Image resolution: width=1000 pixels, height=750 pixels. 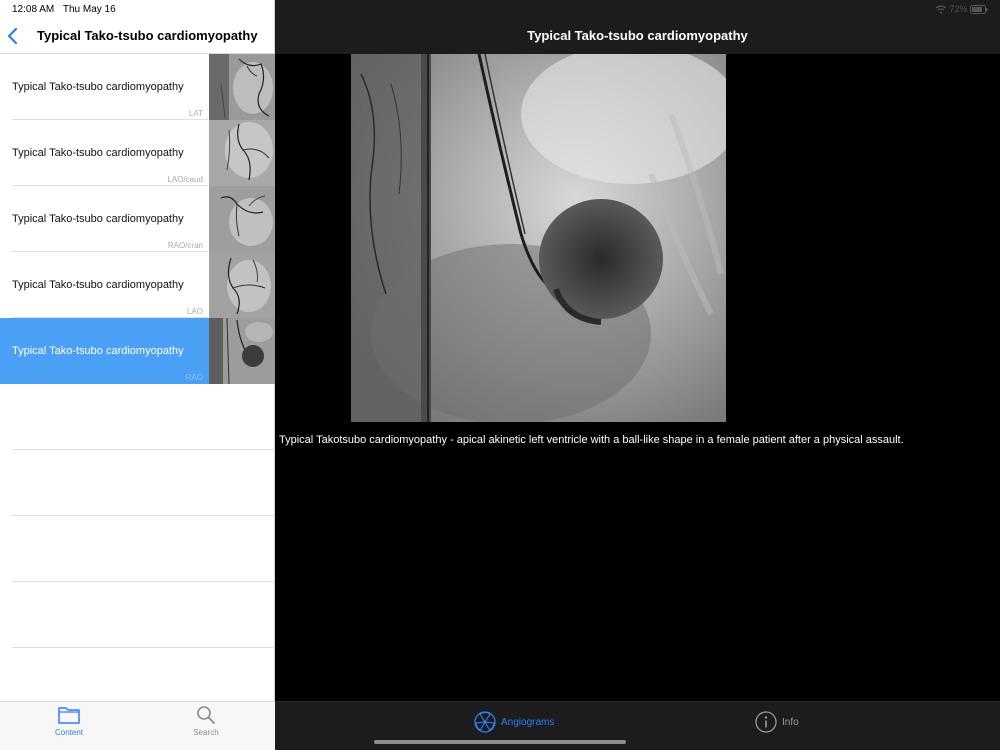 I want to click on tab-content: Content, so click(x=69, y=720).